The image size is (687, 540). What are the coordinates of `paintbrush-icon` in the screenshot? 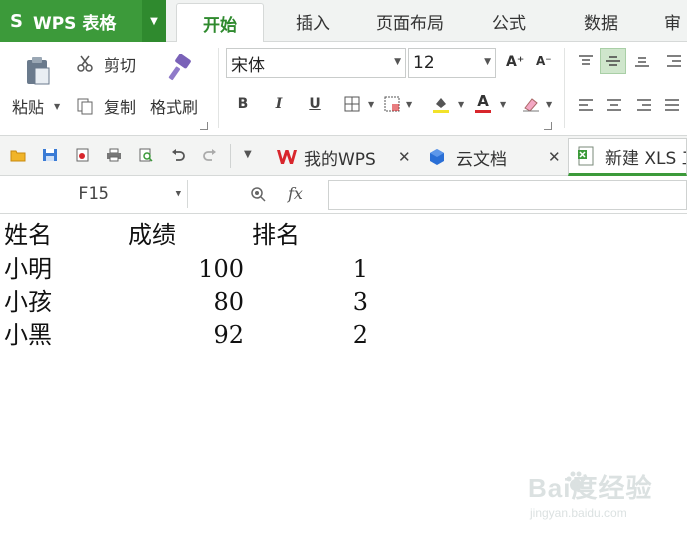 It's located at (179, 67).